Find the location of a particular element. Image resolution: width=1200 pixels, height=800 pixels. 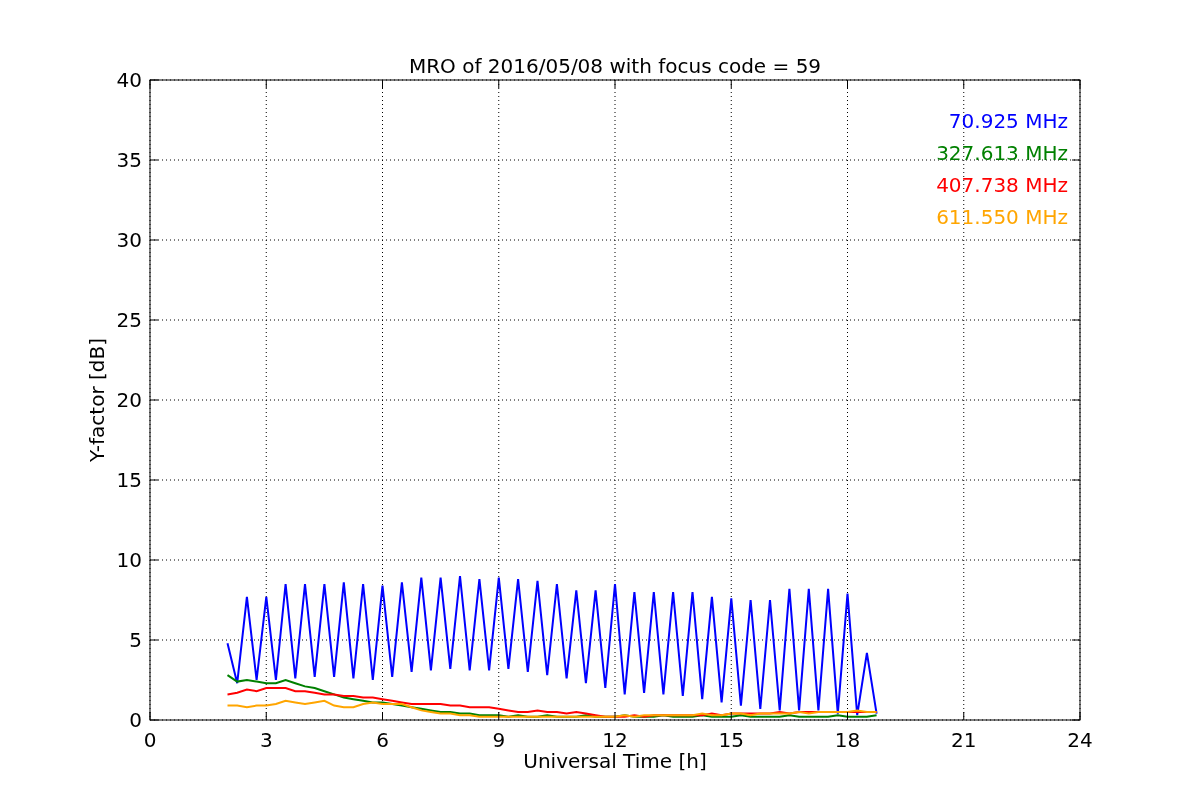

tick-label: 24 is located at coordinates (1080, 740).